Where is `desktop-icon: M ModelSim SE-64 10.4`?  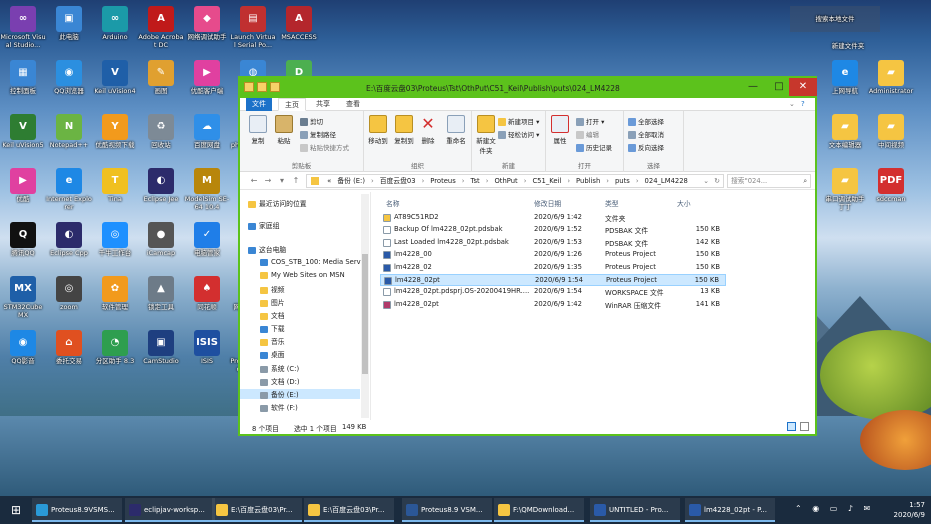
desktop-icon: M ModelSim SE-64 10.4 is located at coordinates (207, 189).